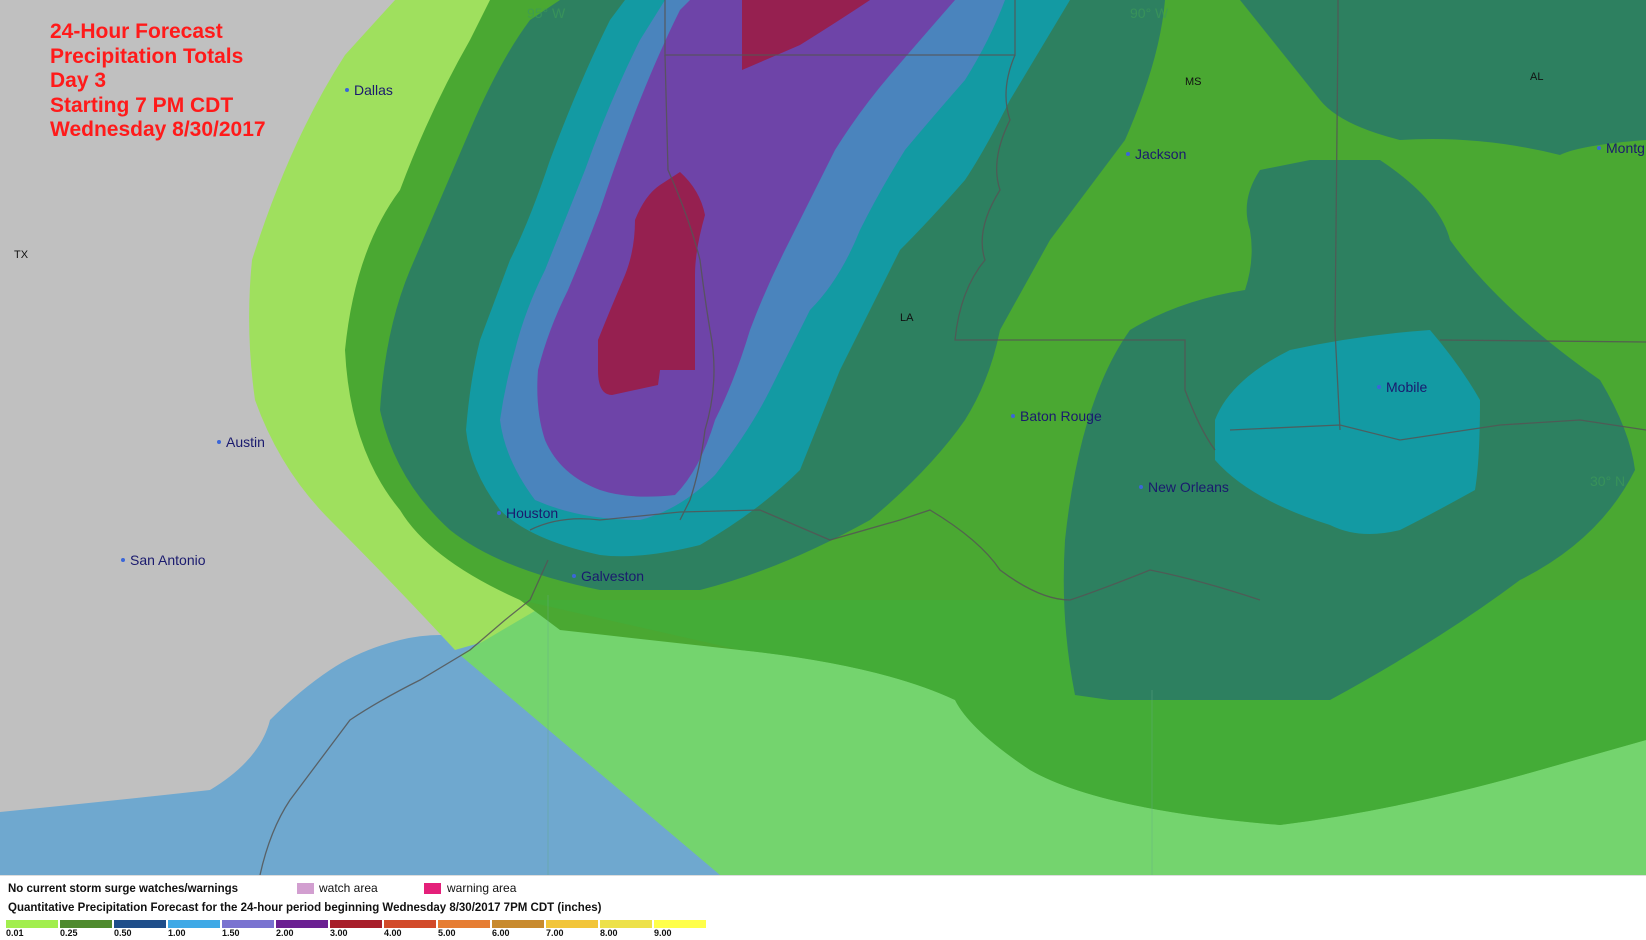 The image size is (1646, 940). I want to click on scale-label-1-50: 1.50, so click(231, 933).